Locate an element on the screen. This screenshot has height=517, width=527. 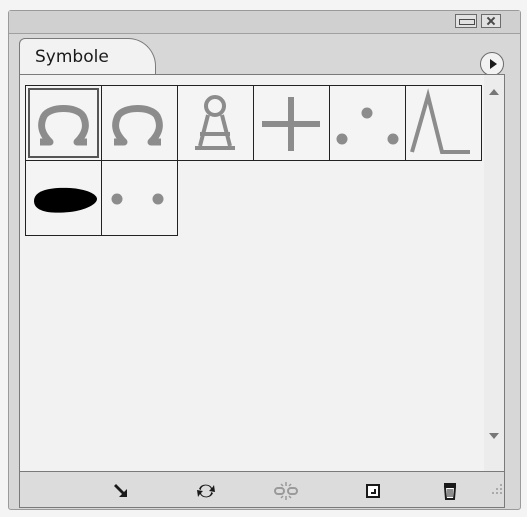
replace-symbol-icon is located at coordinates (206, 491).